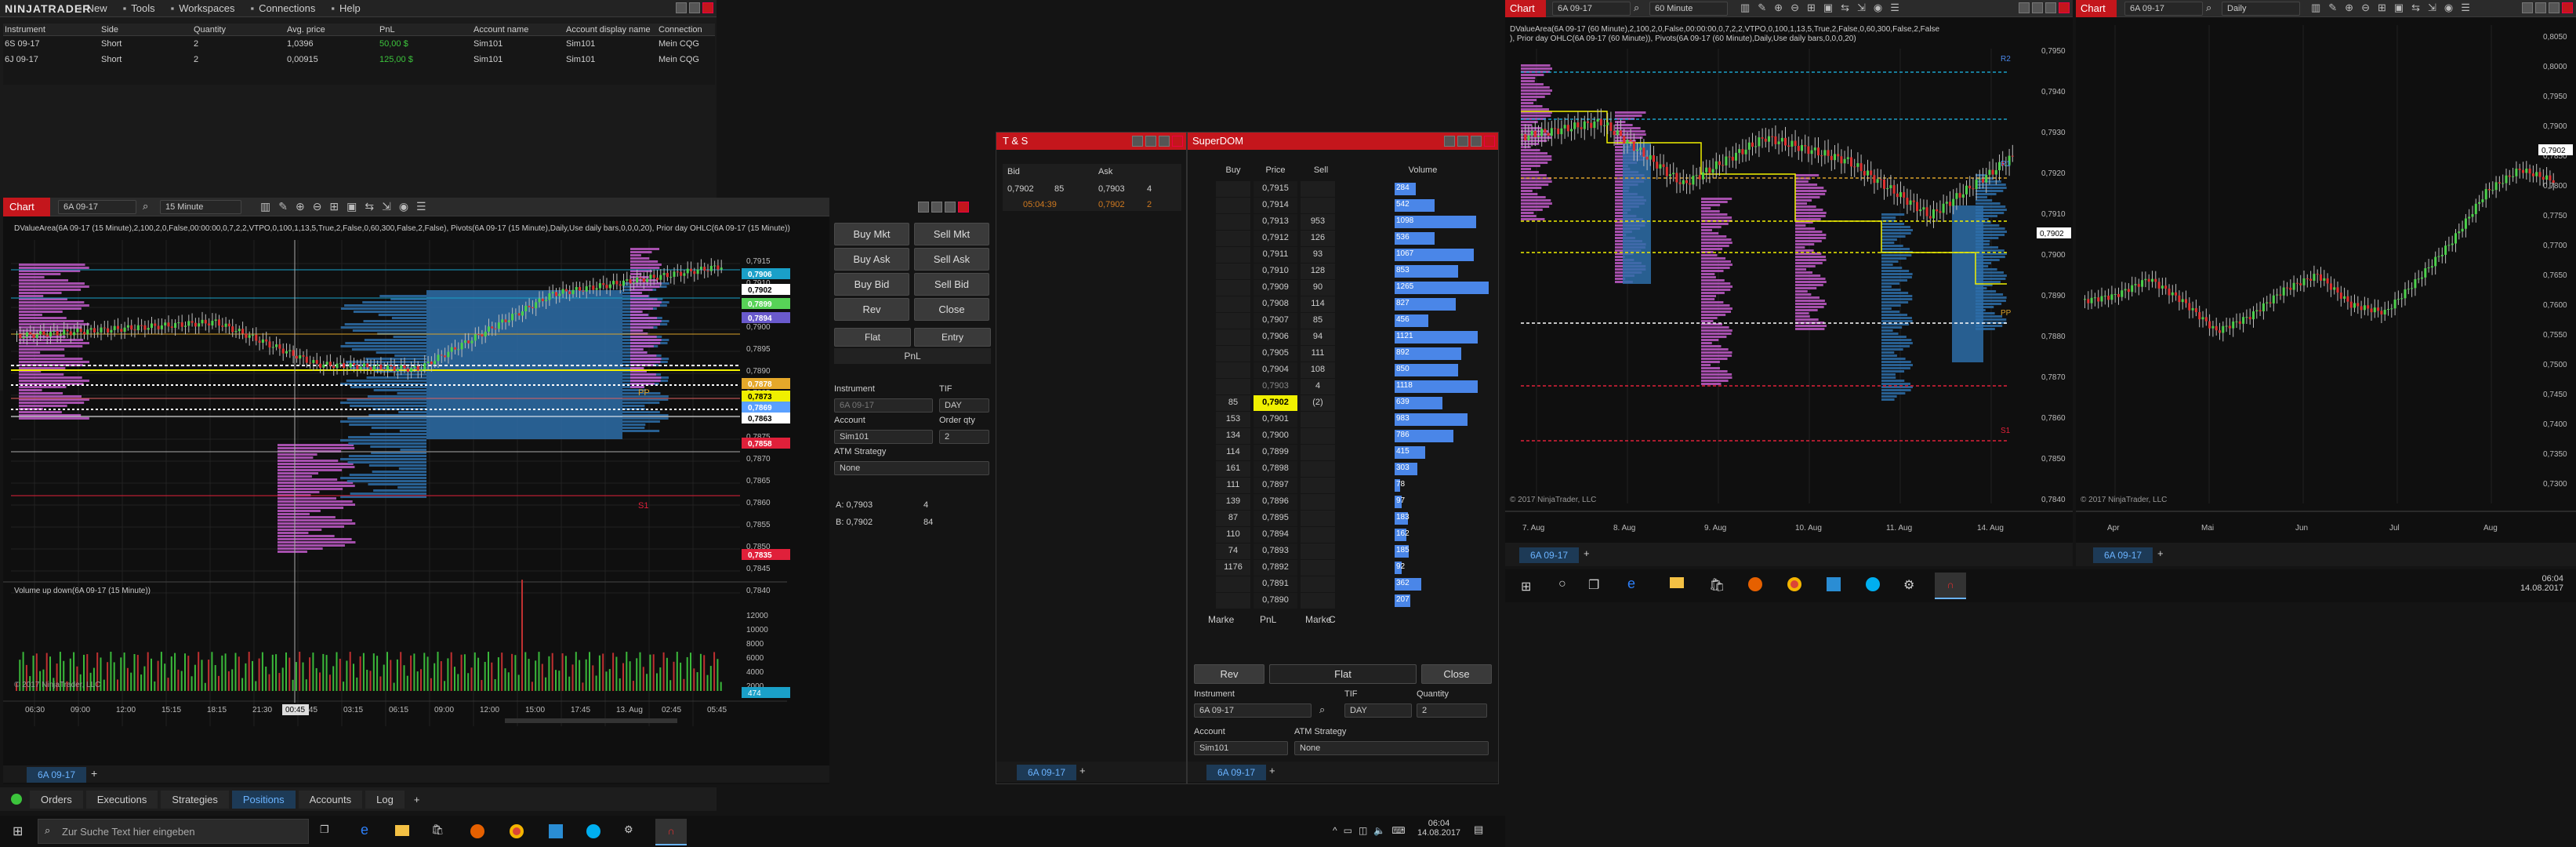 Image resolution: width=2576 pixels, height=847 pixels. Describe the element at coordinates (1233, 469) in the screenshot. I see `dom-buy-cell: 161` at that location.